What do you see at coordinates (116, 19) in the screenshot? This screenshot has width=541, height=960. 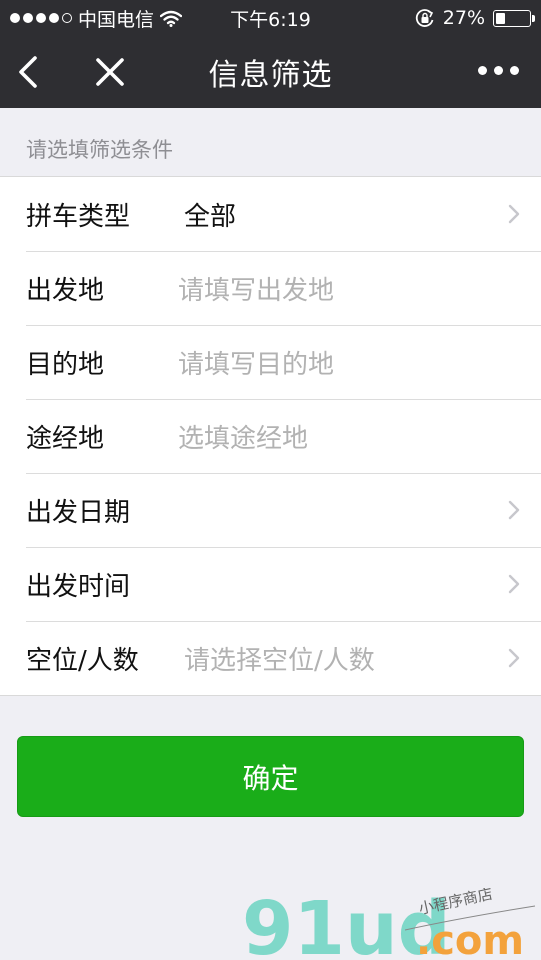 I see `carrier-name: 中国电信` at bounding box center [116, 19].